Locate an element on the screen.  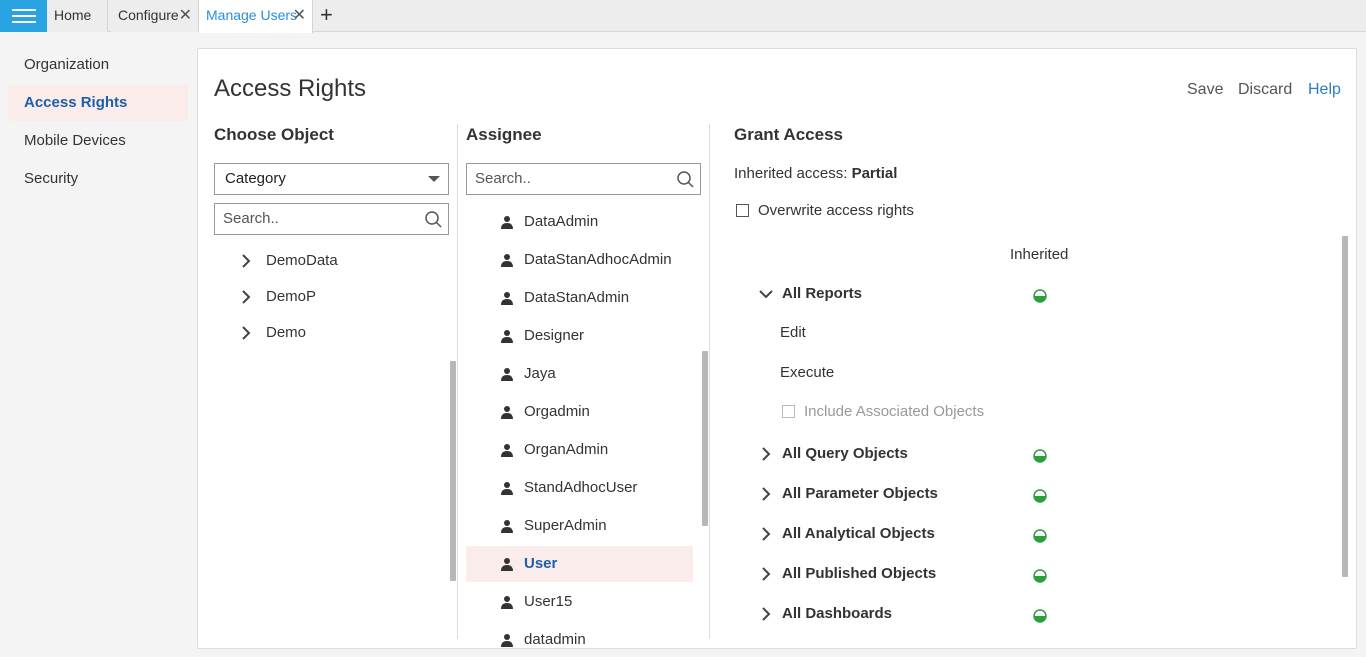
user-label: StandAdhocUser is located at coordinates (581, 487).